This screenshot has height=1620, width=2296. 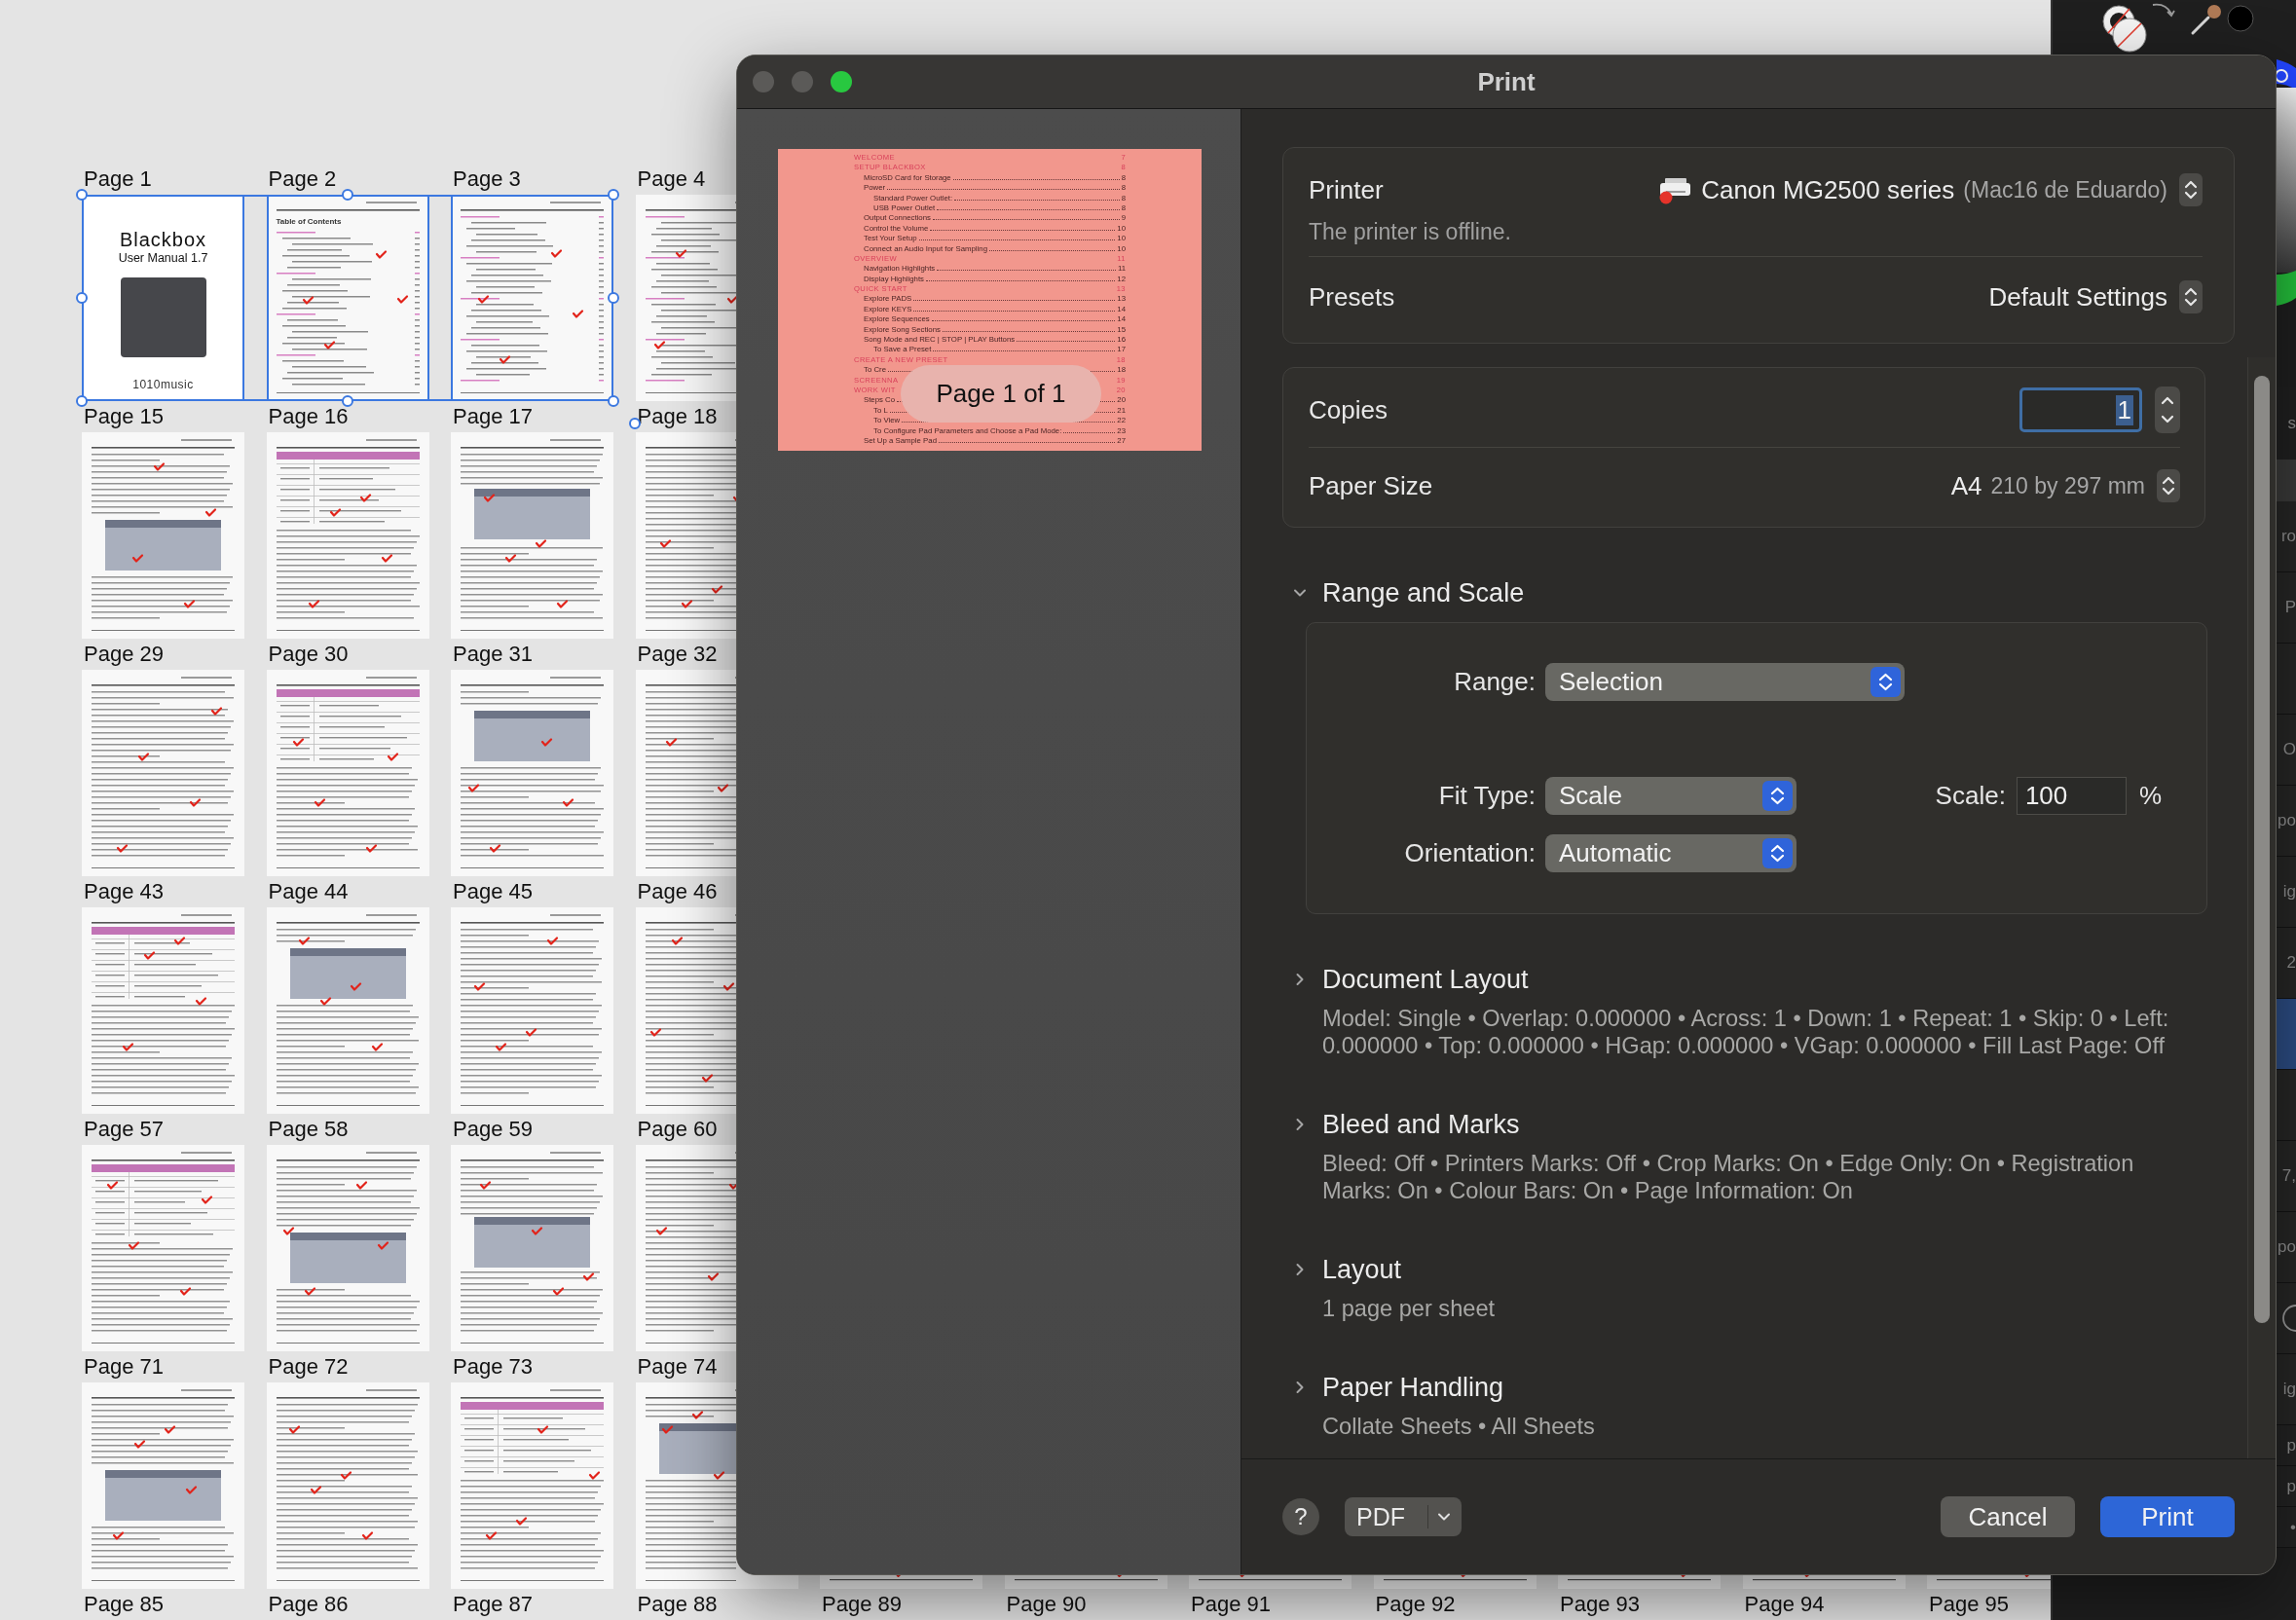 I want to click on page-label: Page 89, so click(x=862, y=1604).